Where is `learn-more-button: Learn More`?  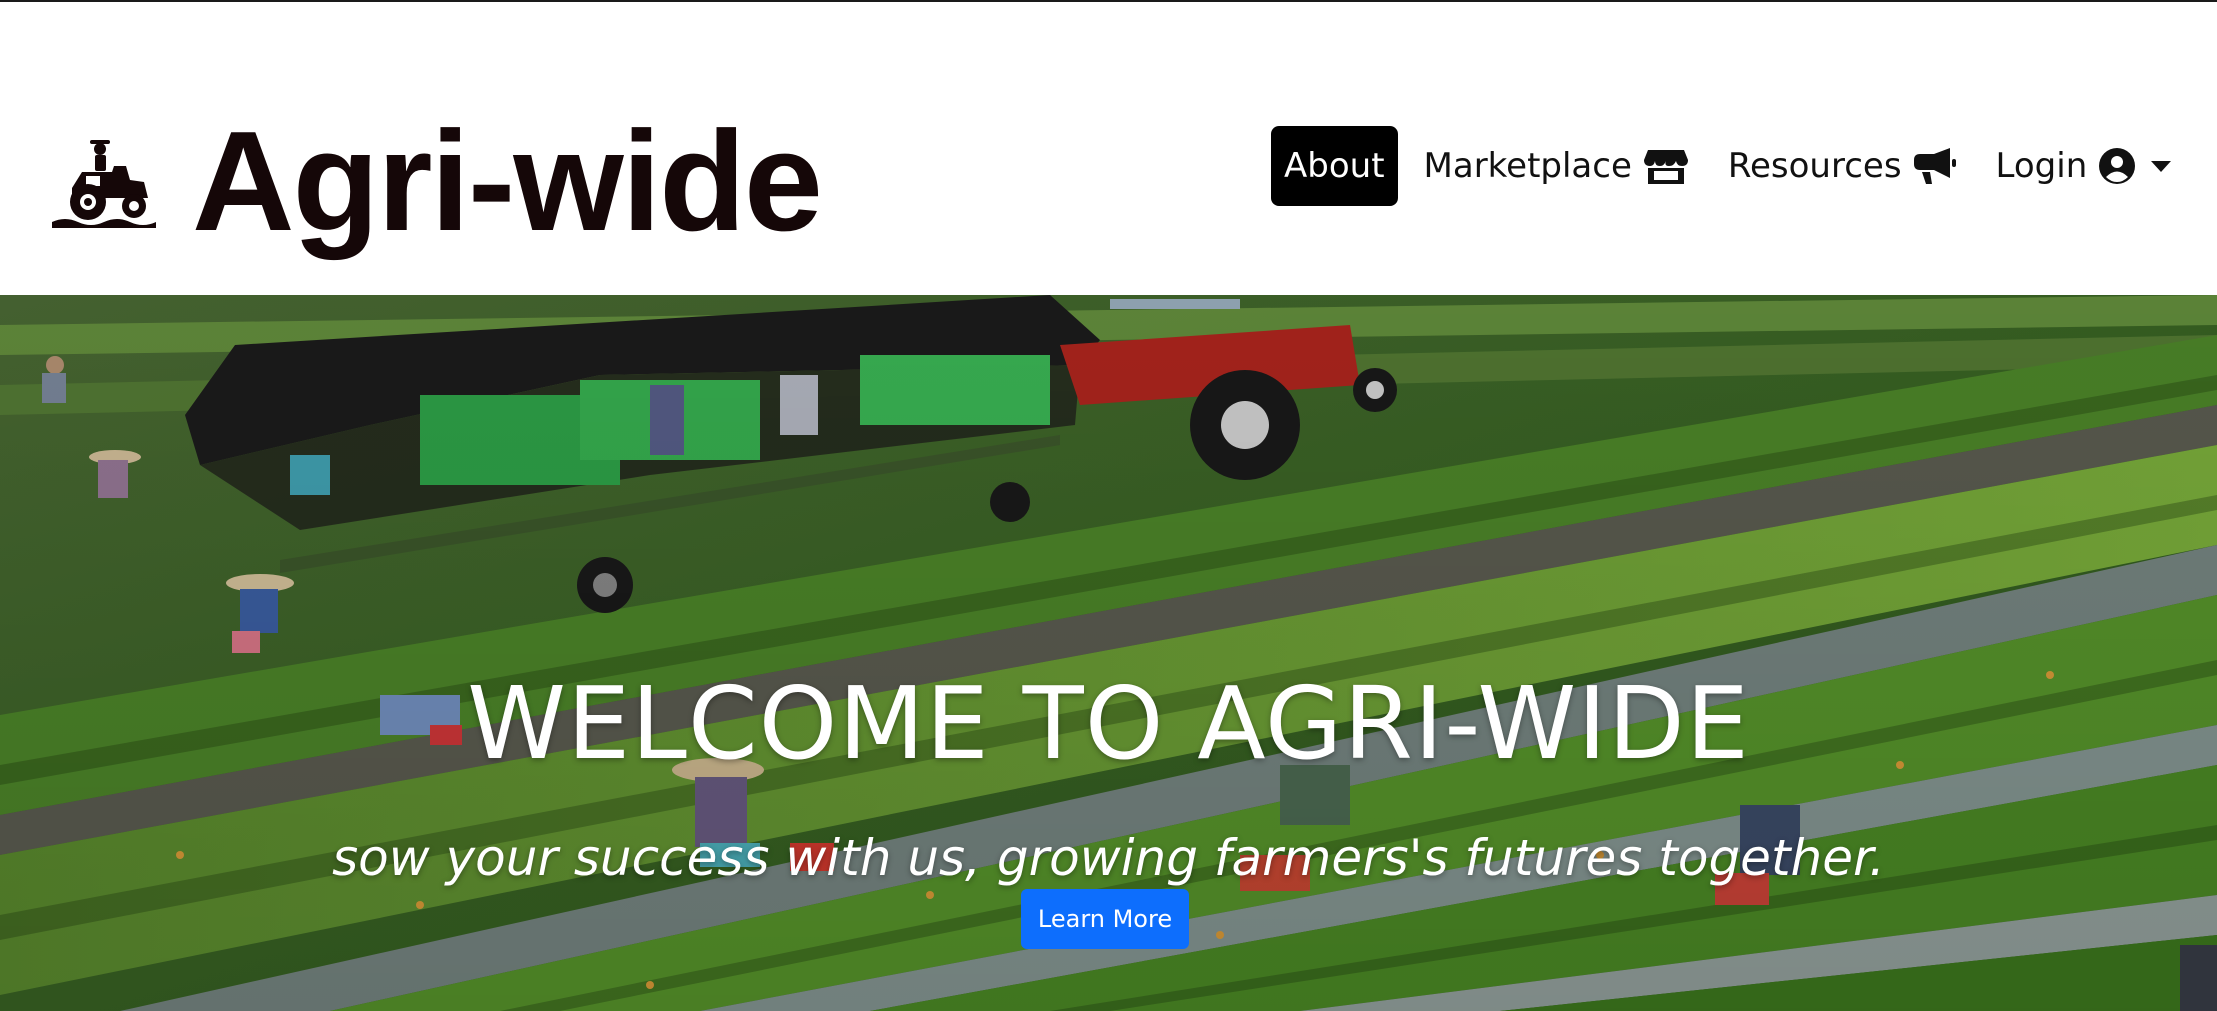
learn-more-button: Learn More is located at coordinates (1105, 919).